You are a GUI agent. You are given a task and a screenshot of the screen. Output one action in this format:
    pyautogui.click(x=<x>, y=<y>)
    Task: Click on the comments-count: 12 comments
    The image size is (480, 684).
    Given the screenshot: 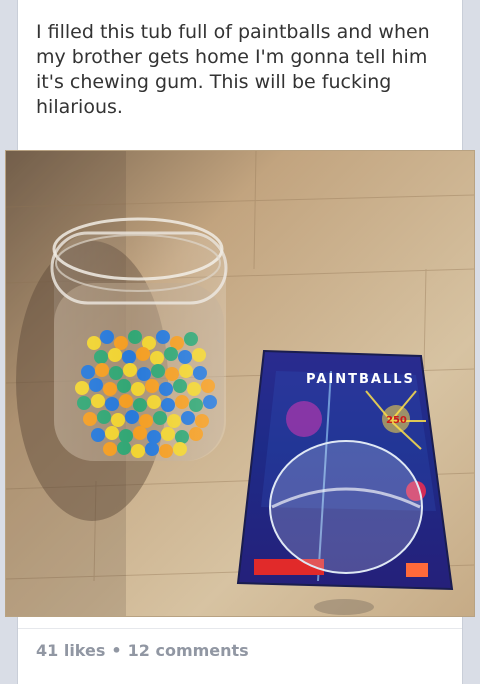 What is the action you would take?
    pyautogui.click(x=188, y=650)
    